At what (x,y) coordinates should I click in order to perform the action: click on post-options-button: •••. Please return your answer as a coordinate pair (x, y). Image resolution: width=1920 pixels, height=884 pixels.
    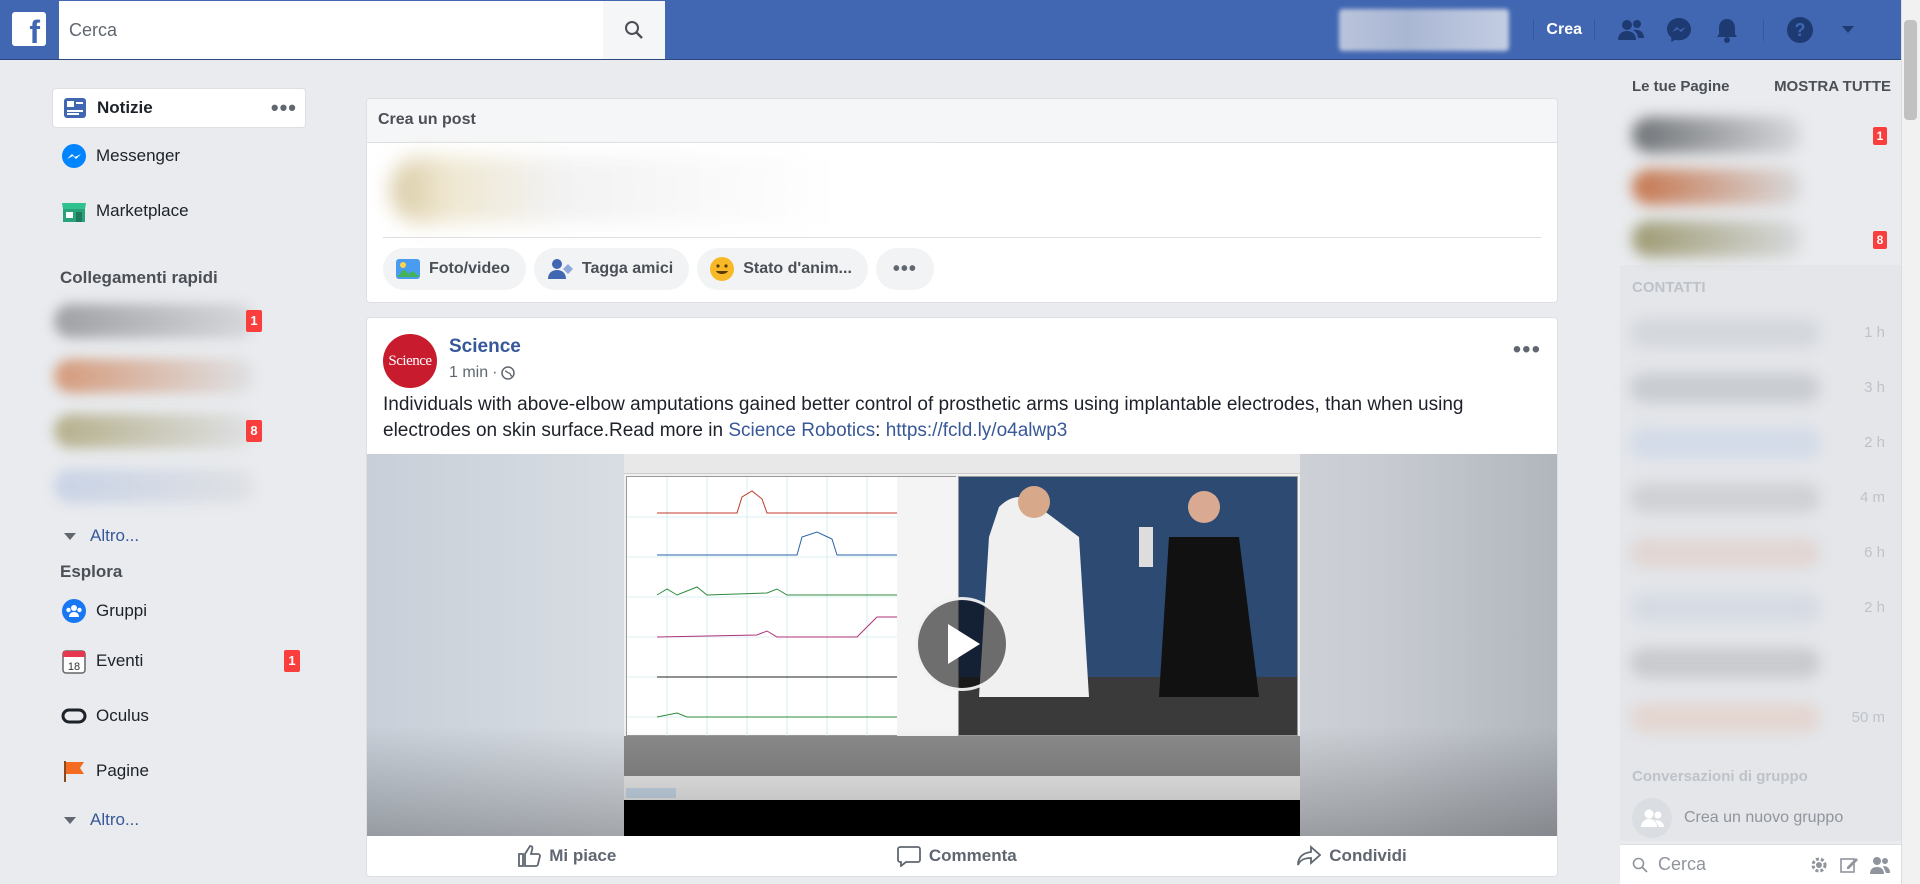
    Looking at the image, I should click on (1527, 350).